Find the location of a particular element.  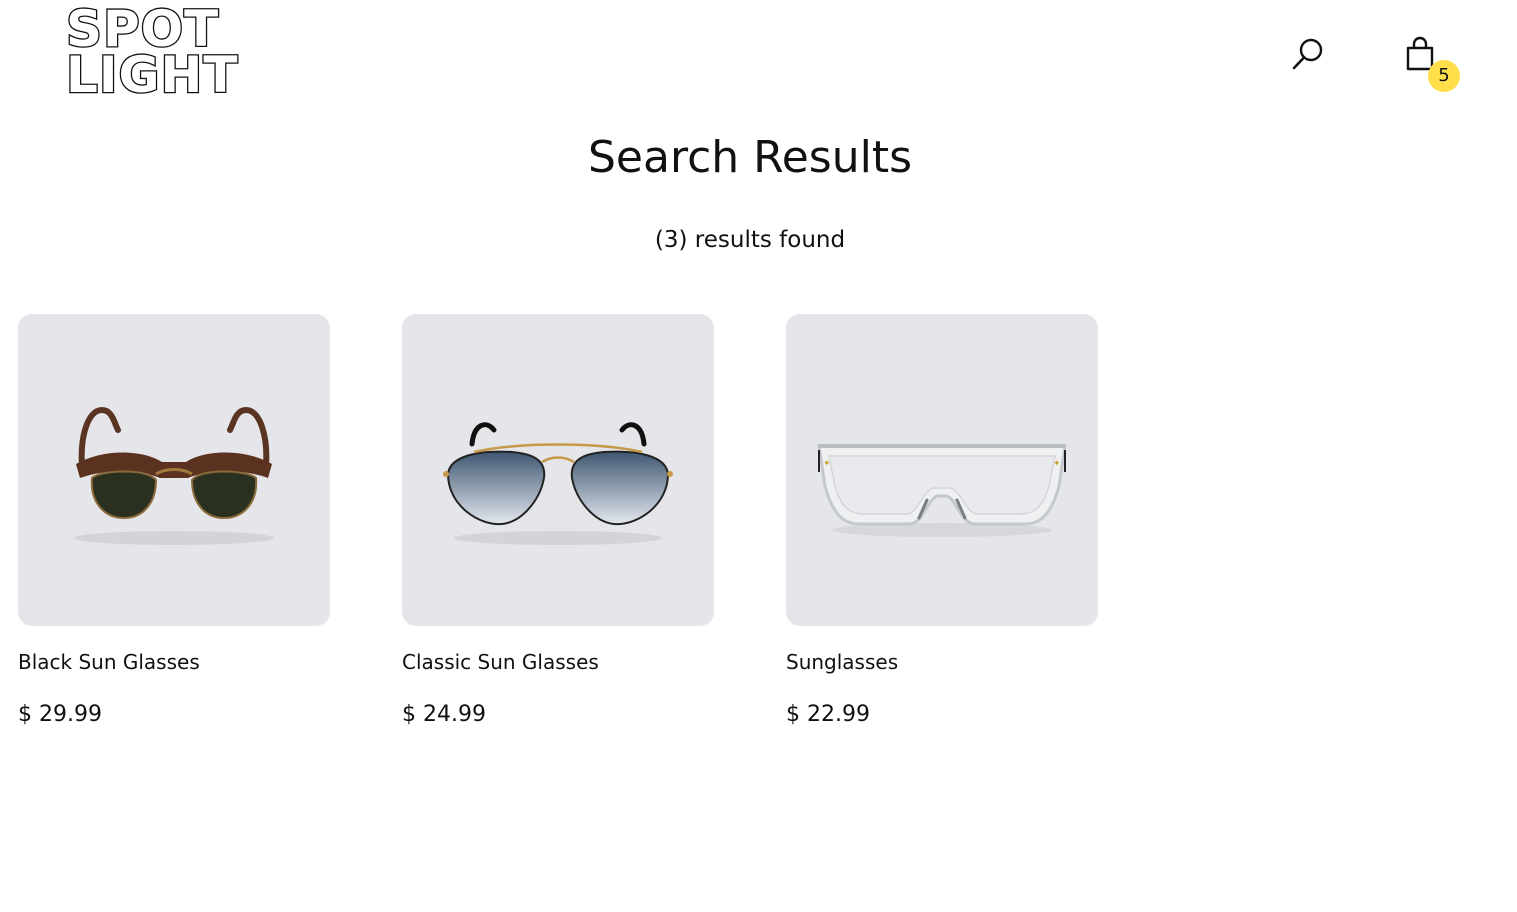

product-price: $ 24.99 is located at coordinates (444, 714).